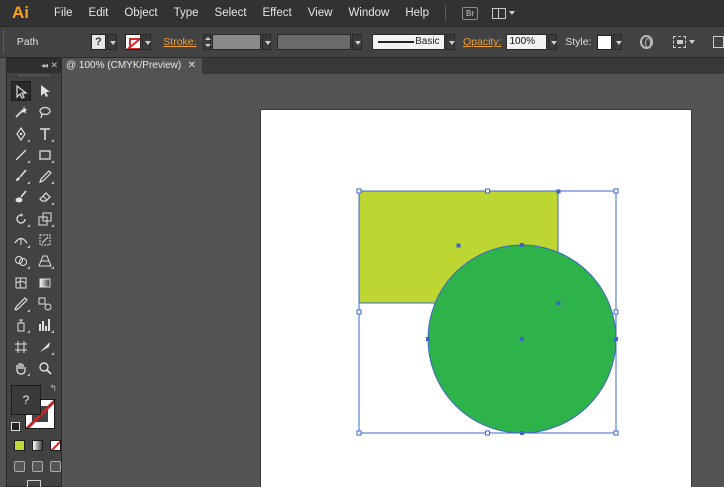  What do you see at coordinates (428, 339) in the screenshot?
I see `circle-anchor-left` at bounding box center [428, 339].